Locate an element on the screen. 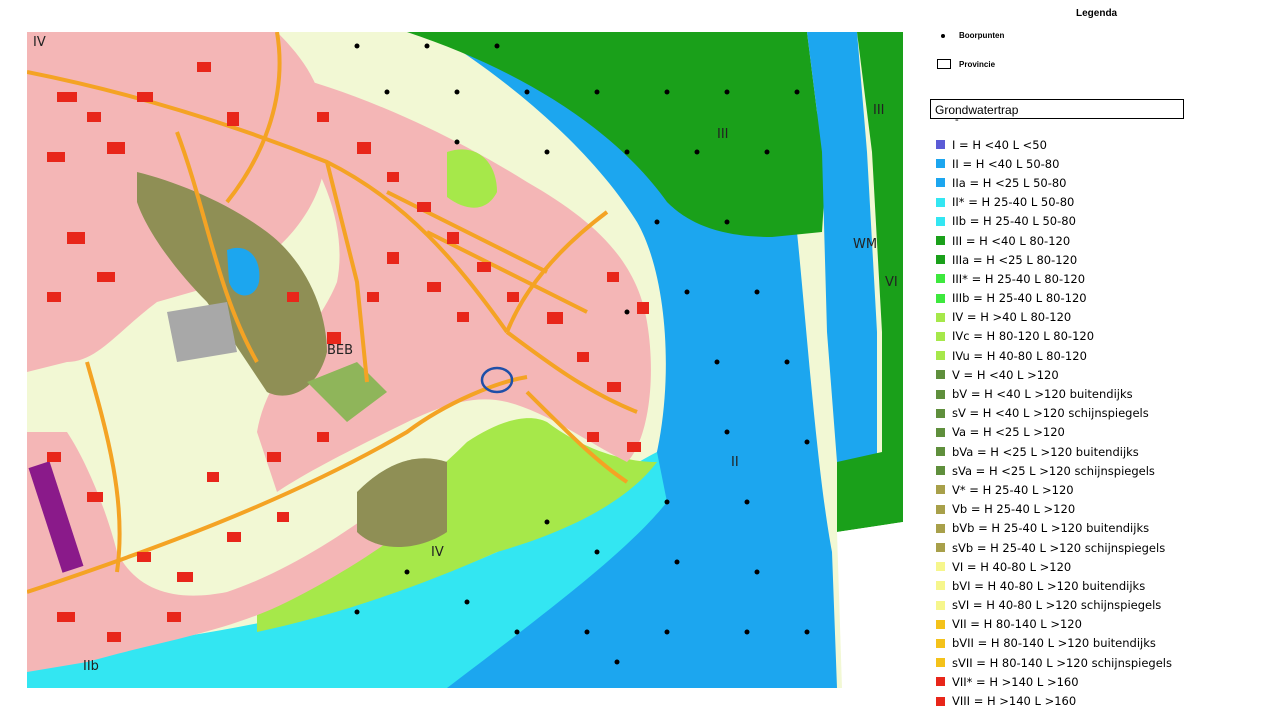 This screenshot has width=1280, height=720. legend-item-boorpunten: Boorpunten is located at coordinates (972, 35).